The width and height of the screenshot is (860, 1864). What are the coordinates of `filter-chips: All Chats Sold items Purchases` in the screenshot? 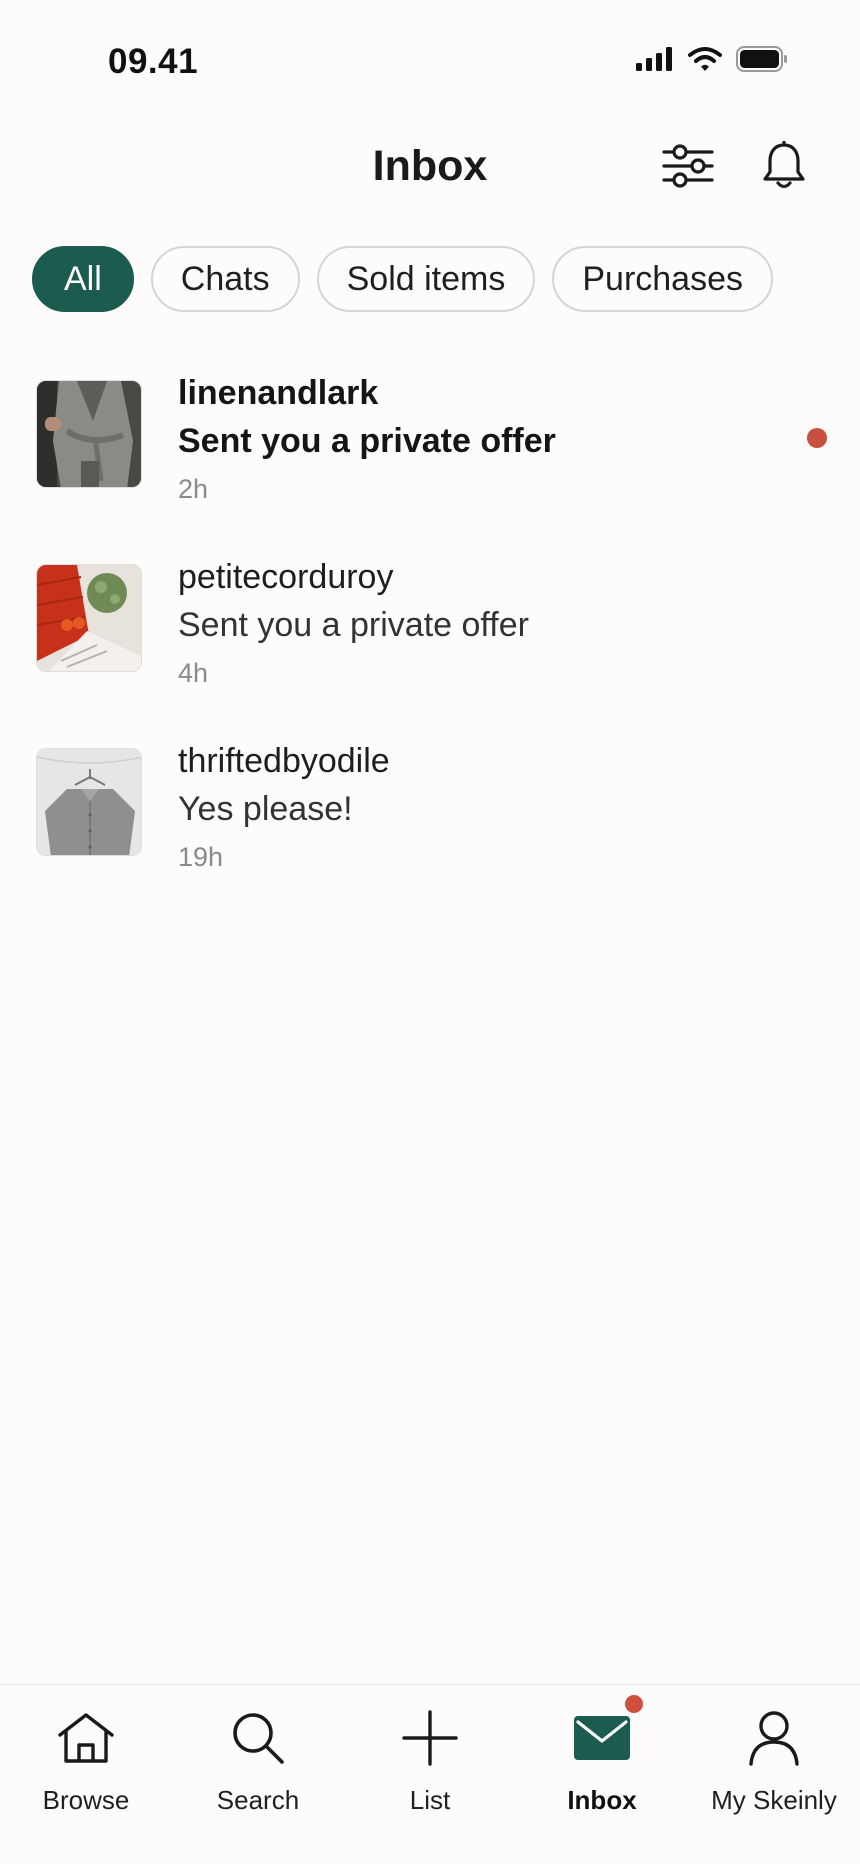 It's located at (402, 279).